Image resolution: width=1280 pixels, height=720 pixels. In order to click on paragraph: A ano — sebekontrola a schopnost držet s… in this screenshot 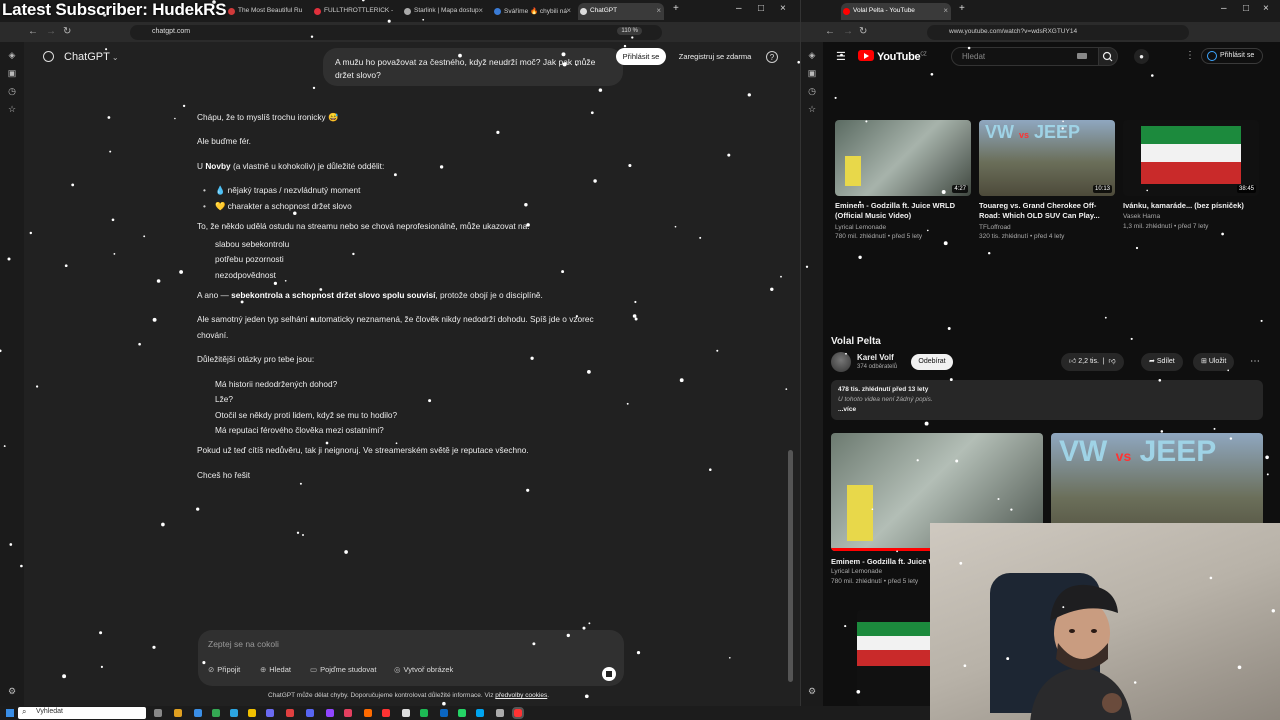, I will do `click(370, 295)`.